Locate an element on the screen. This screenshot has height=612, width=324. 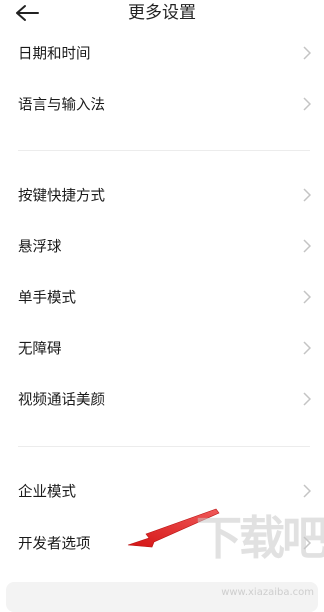
settings-item-label: 语言与输入法 is located at coordinates (61, 105).